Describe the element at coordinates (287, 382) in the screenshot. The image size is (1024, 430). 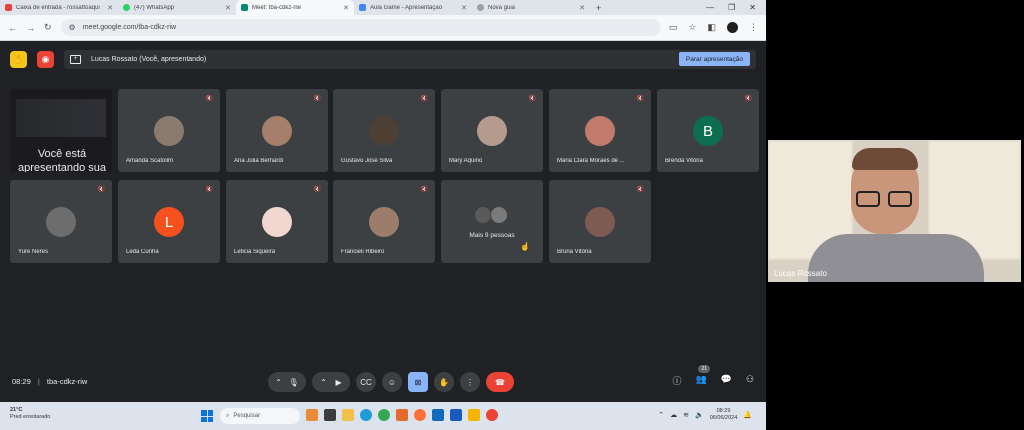
I see `audio-controls: ⌃ 🎙` at that location.